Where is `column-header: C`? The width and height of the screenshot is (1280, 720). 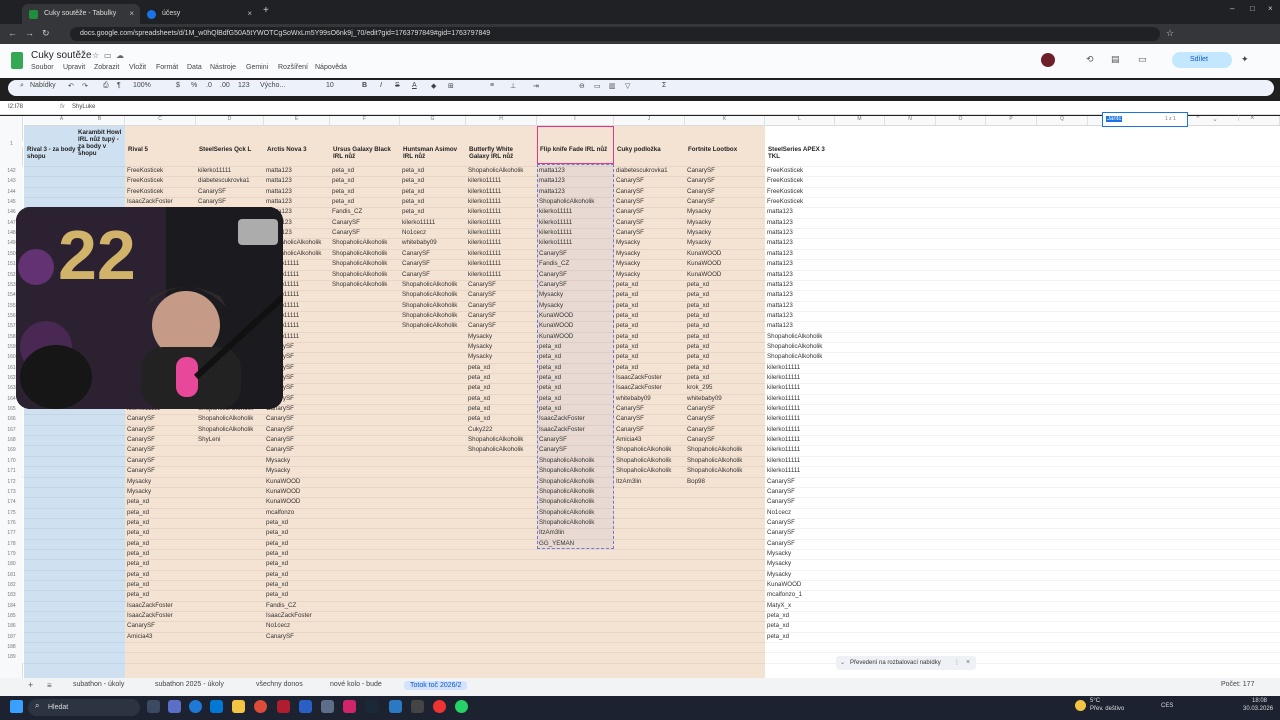
column-header: C is located at coordinates (160, 121).